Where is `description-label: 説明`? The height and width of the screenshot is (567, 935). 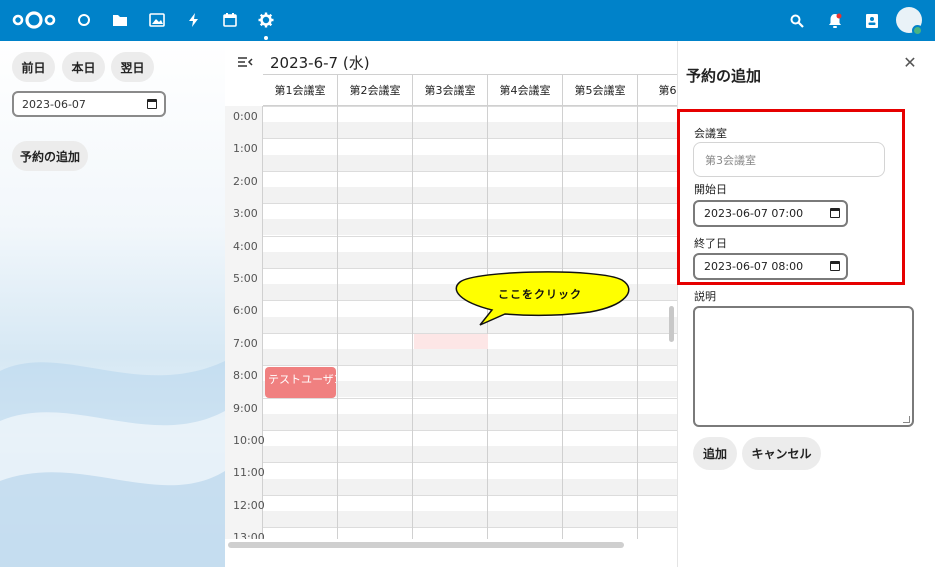 description-label: 説明 is located at coordinates (705, 296).